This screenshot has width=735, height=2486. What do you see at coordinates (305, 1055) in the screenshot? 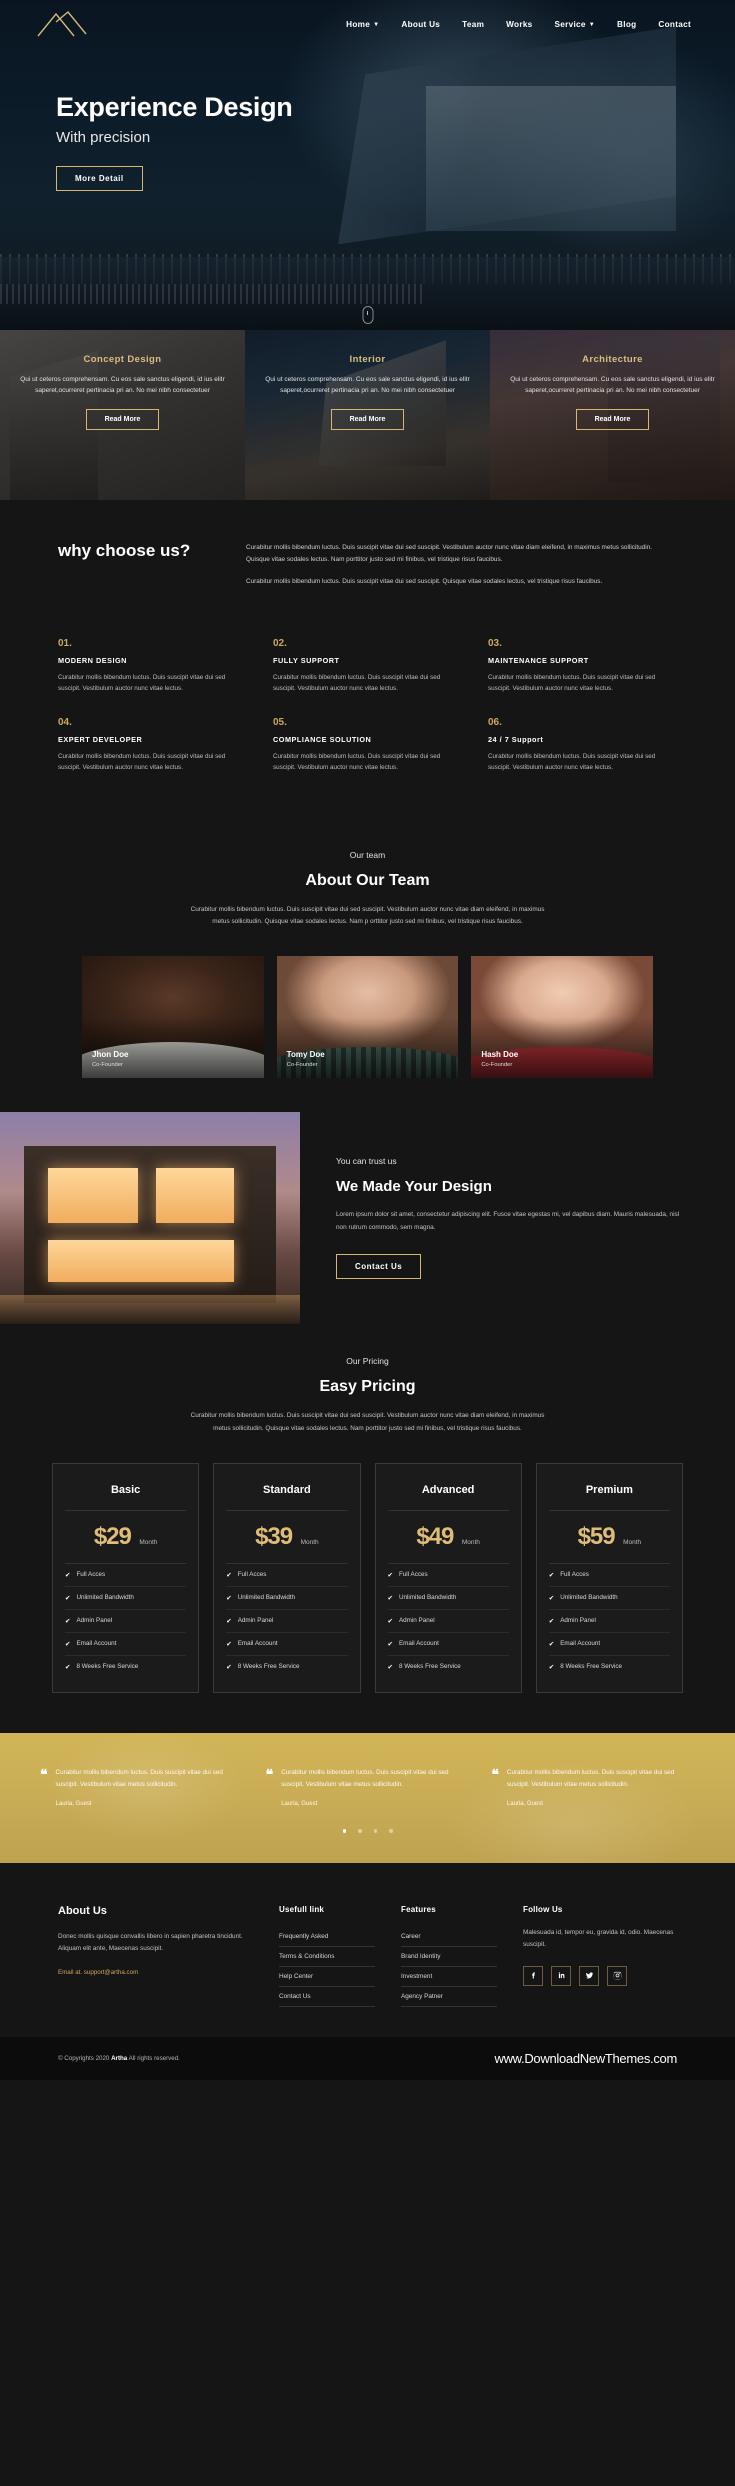
I see `team-member-name: Tomy Doe` at bounding box center [305, 1055].